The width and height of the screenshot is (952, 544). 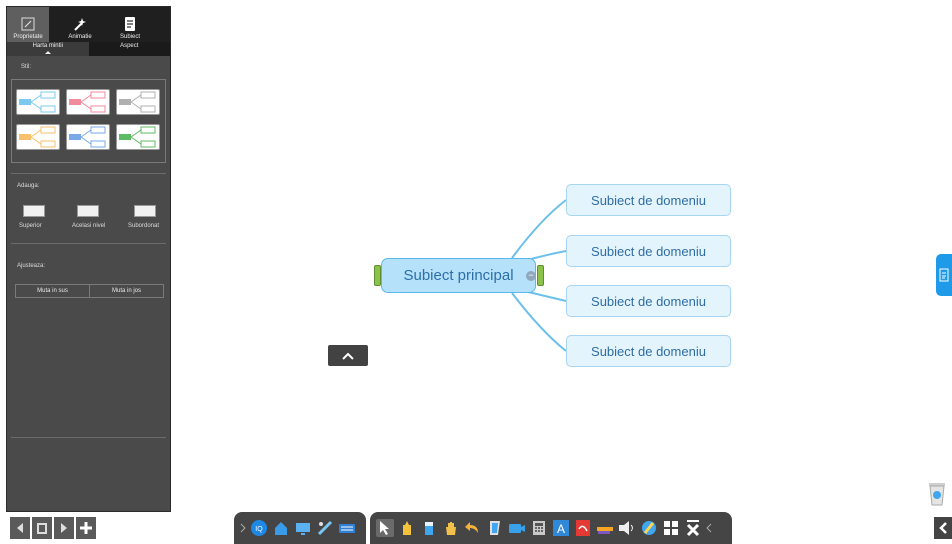 I want to click on keyboard-icon, so click(x=347, y=528).